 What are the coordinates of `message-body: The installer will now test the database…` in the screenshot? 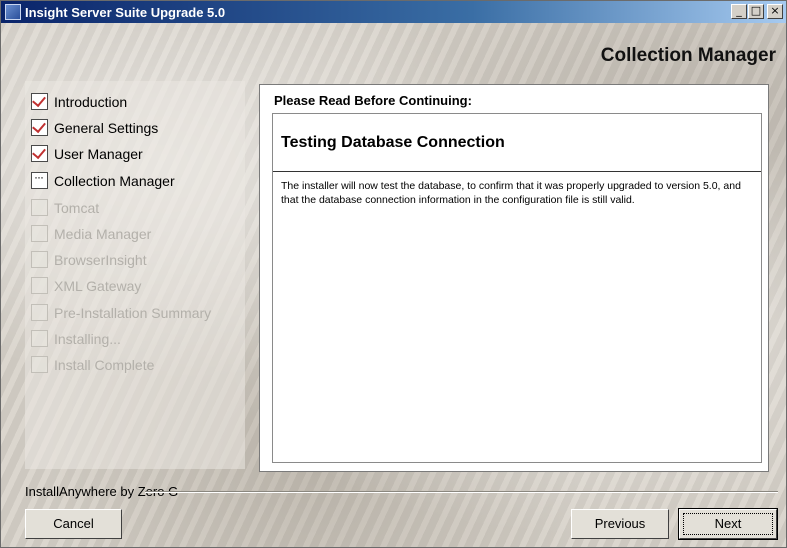 It's located at (511, 193).